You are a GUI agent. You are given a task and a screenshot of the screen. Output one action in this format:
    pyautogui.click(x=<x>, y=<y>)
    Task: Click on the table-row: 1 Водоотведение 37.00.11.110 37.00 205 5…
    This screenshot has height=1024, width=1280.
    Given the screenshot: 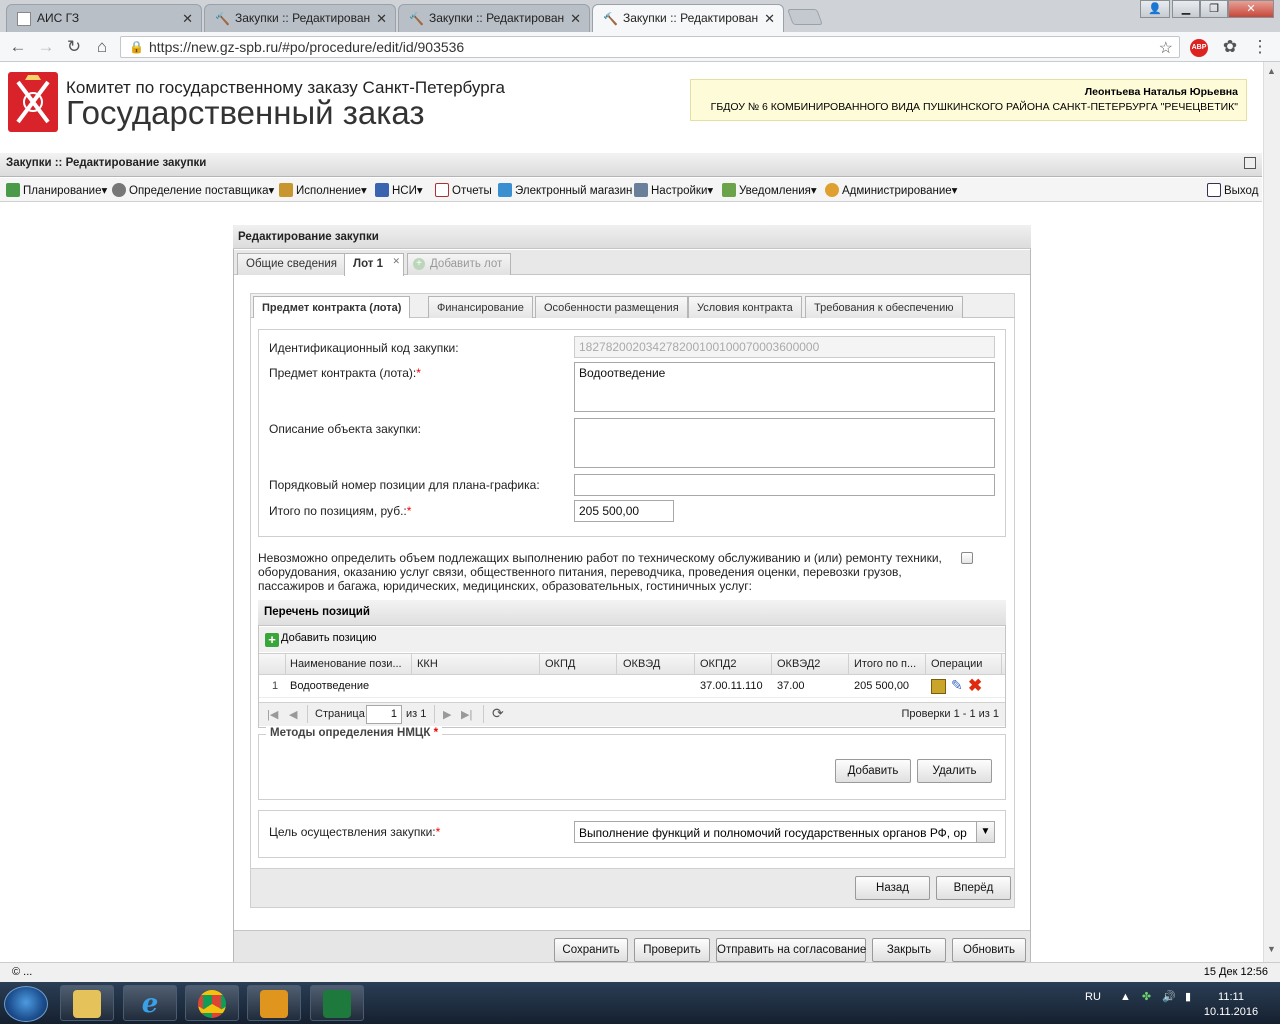 What is the action you would take?
    pyautogui.click(x=632, y=687)
    